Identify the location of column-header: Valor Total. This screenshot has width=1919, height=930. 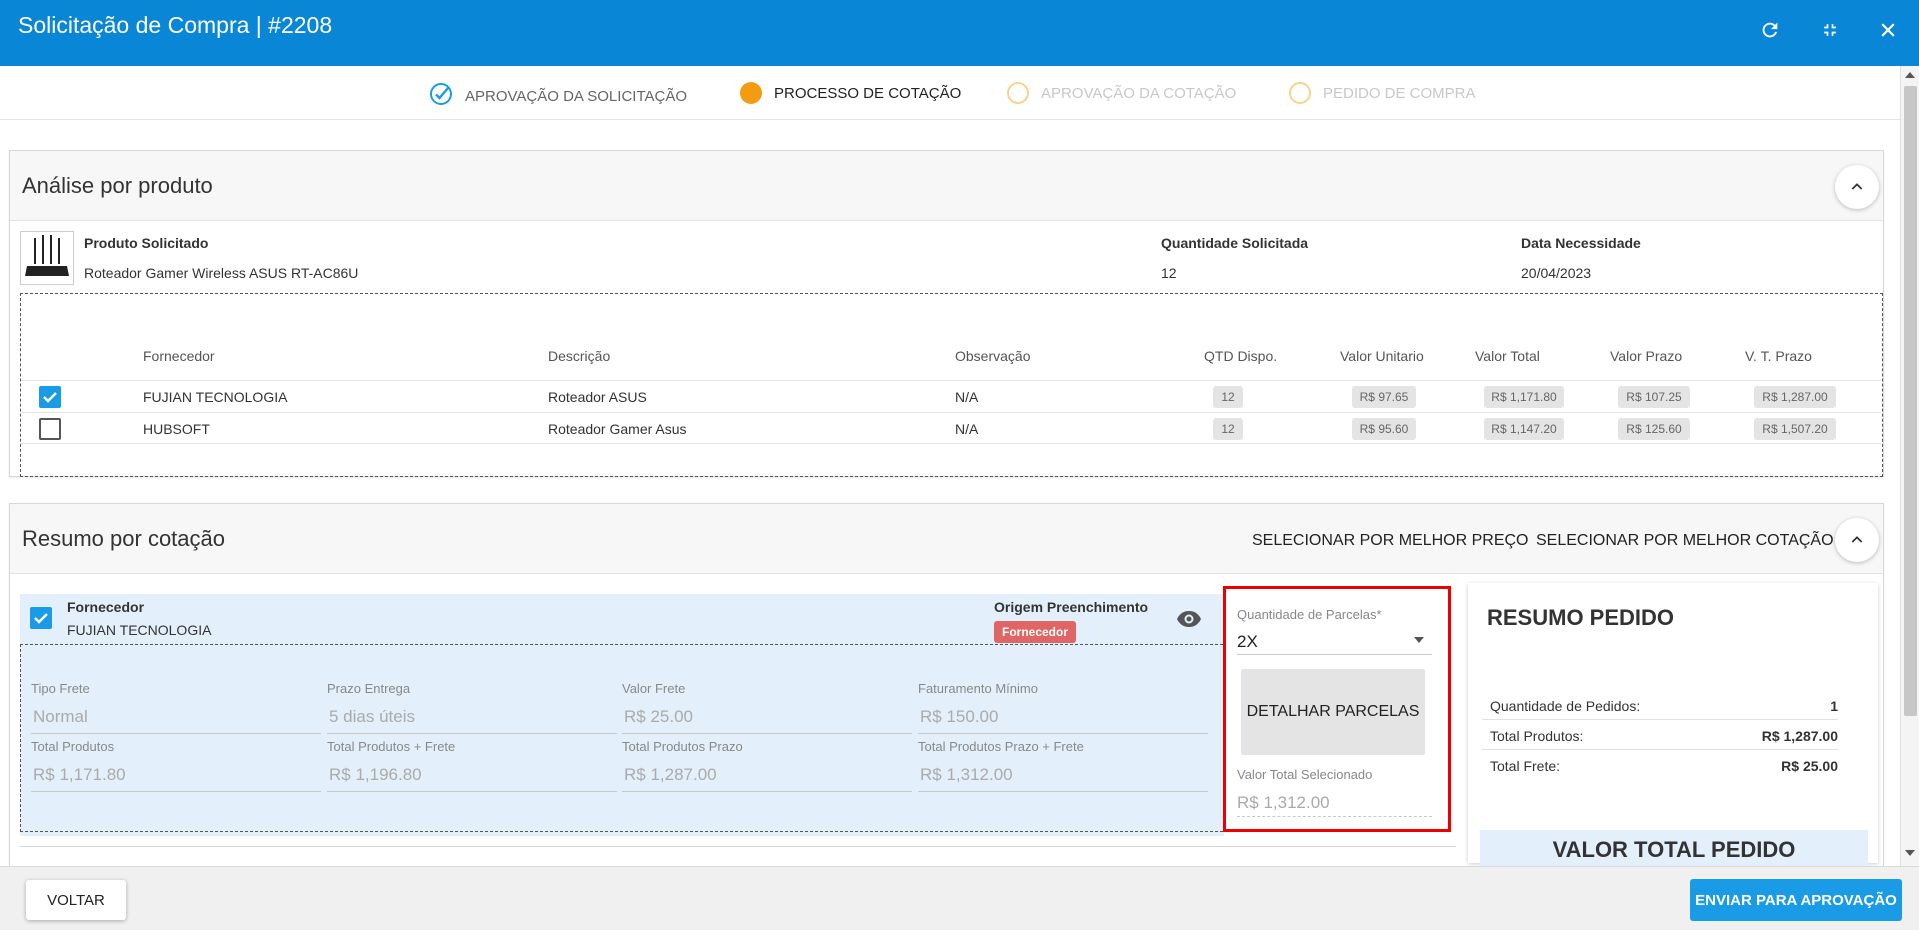
(1507, 356).